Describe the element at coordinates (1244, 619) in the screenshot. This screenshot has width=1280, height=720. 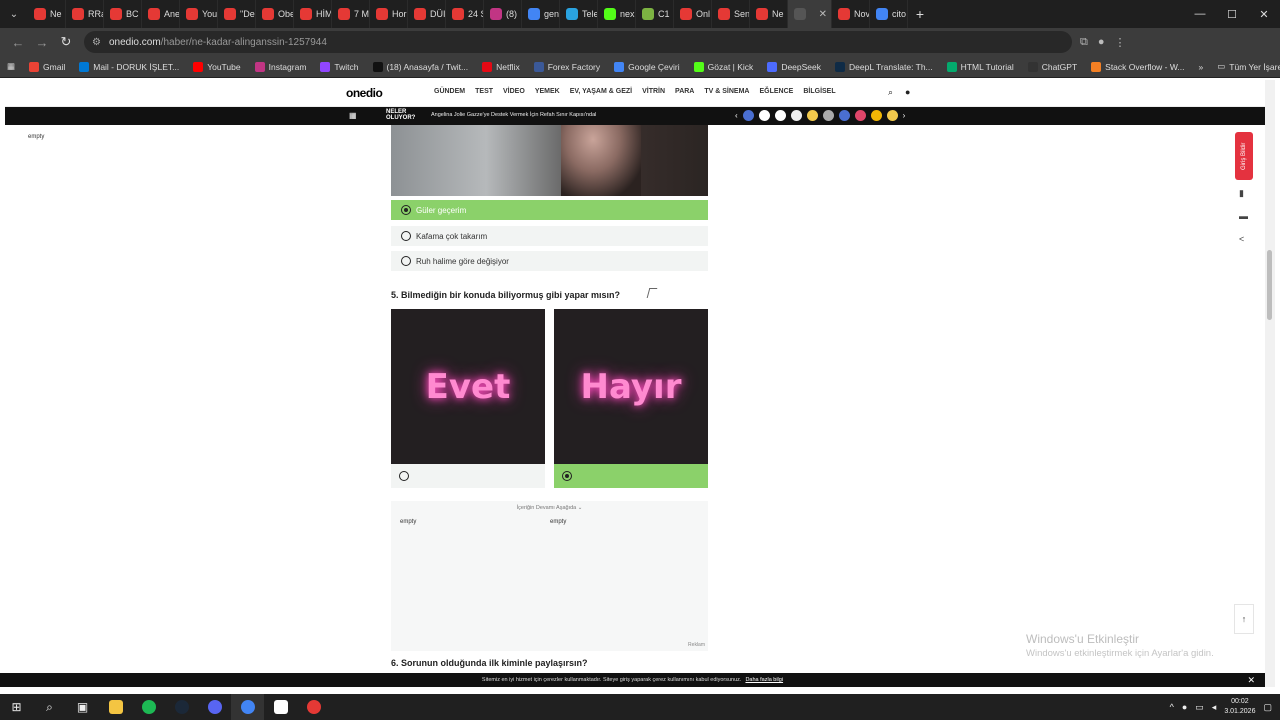
I see `scroll-top-button: ↑` at that location.